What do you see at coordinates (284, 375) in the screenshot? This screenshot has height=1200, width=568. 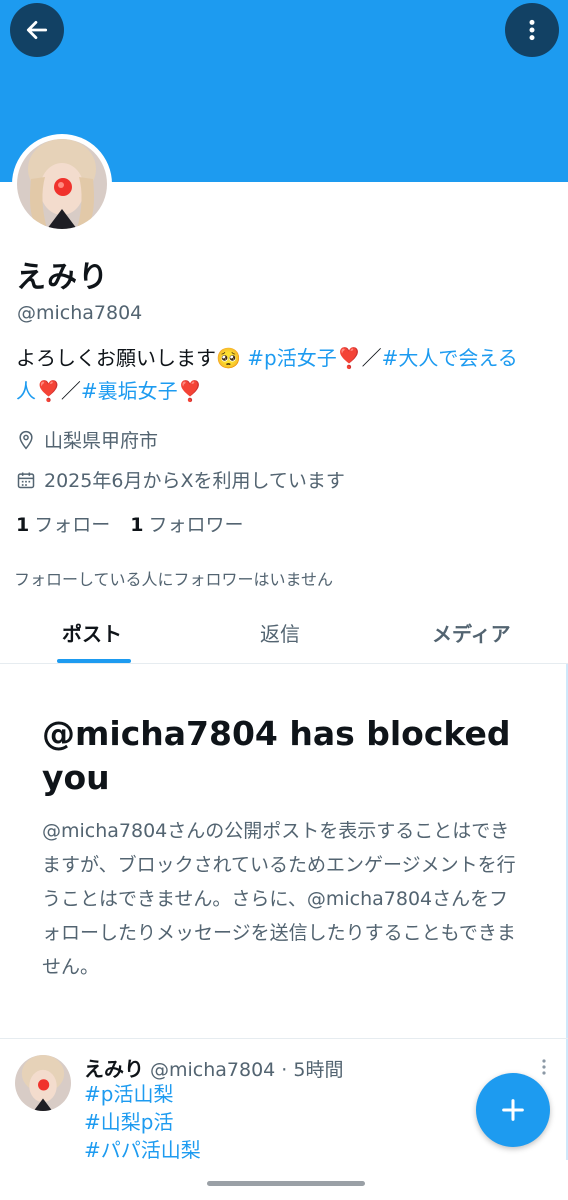 I see `profile-bio: よろしくお願いします🥺 #p活女子❣️／#大人で会える人❣️／#裏垢女子❣️` at bounding box center [284, 375].